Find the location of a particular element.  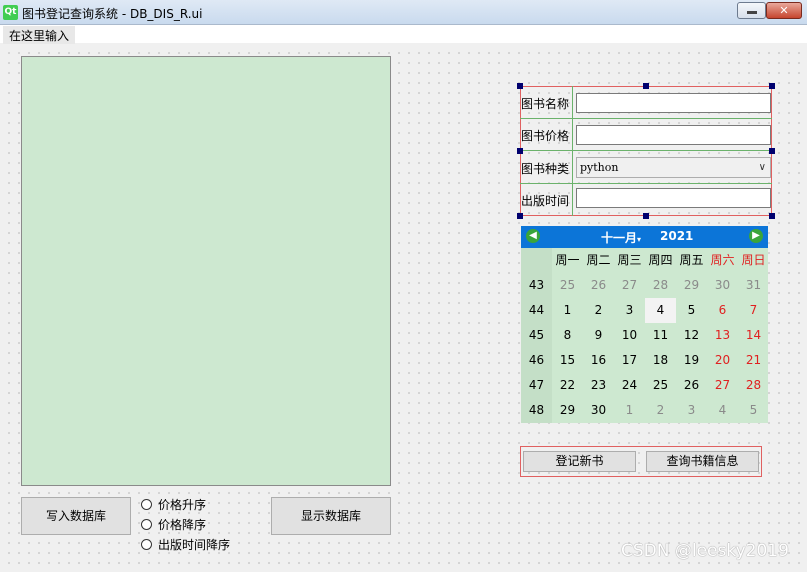

radio-label: 价格降序 is located at coordinates (182, 524).